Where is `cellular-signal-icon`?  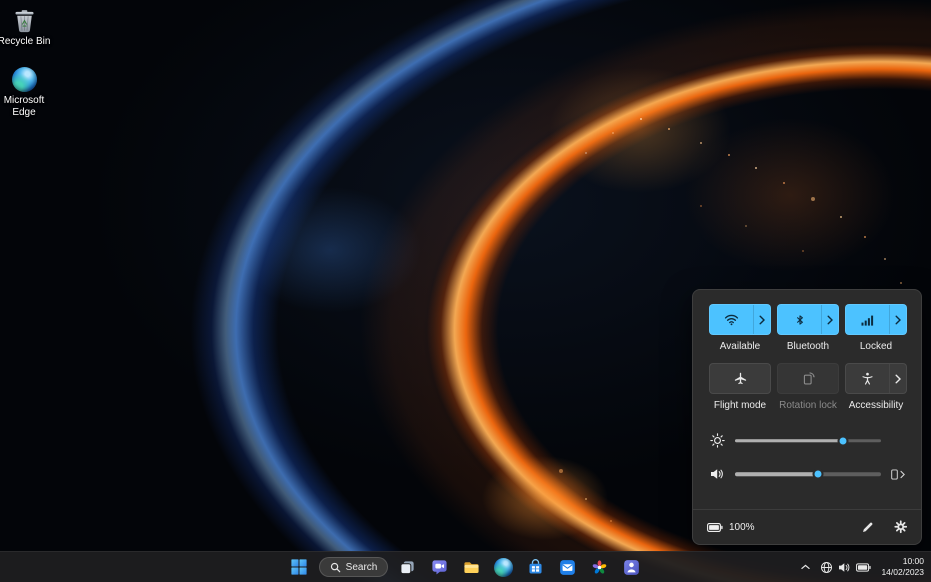 cellular-signal-icon is located at coordinates (867, 319).